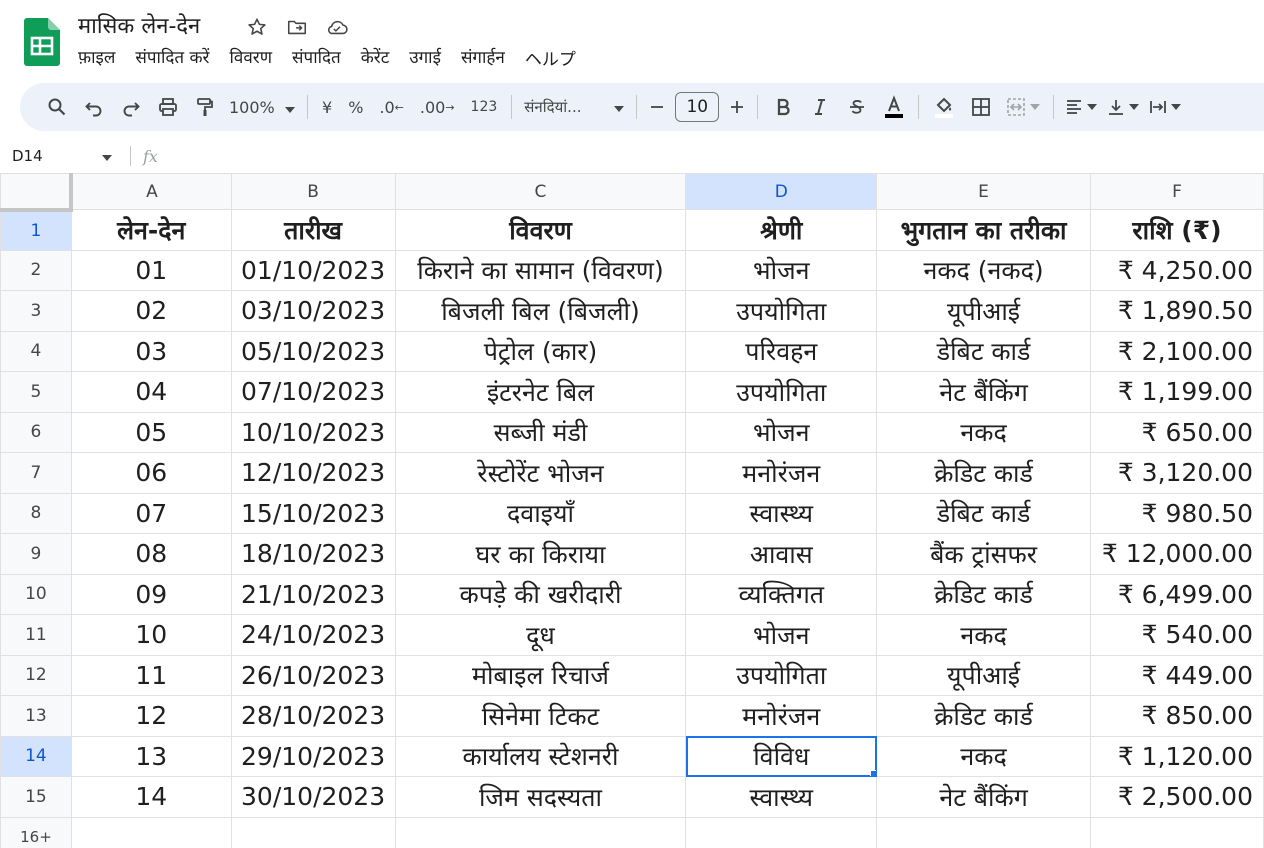 The height and width of the screenshot is (848, 1264). What do you see at coordinates (540, 230) in the screenshot?
I see `header-cell: विवरण` at bounding box center [540, 230].